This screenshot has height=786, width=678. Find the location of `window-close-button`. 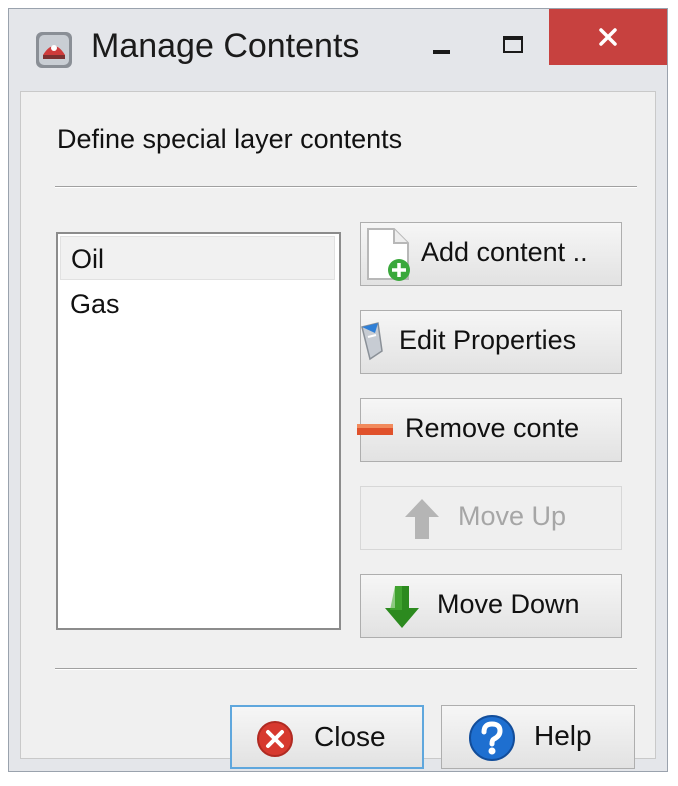

window-close-button is located at coordinates (608, 37).